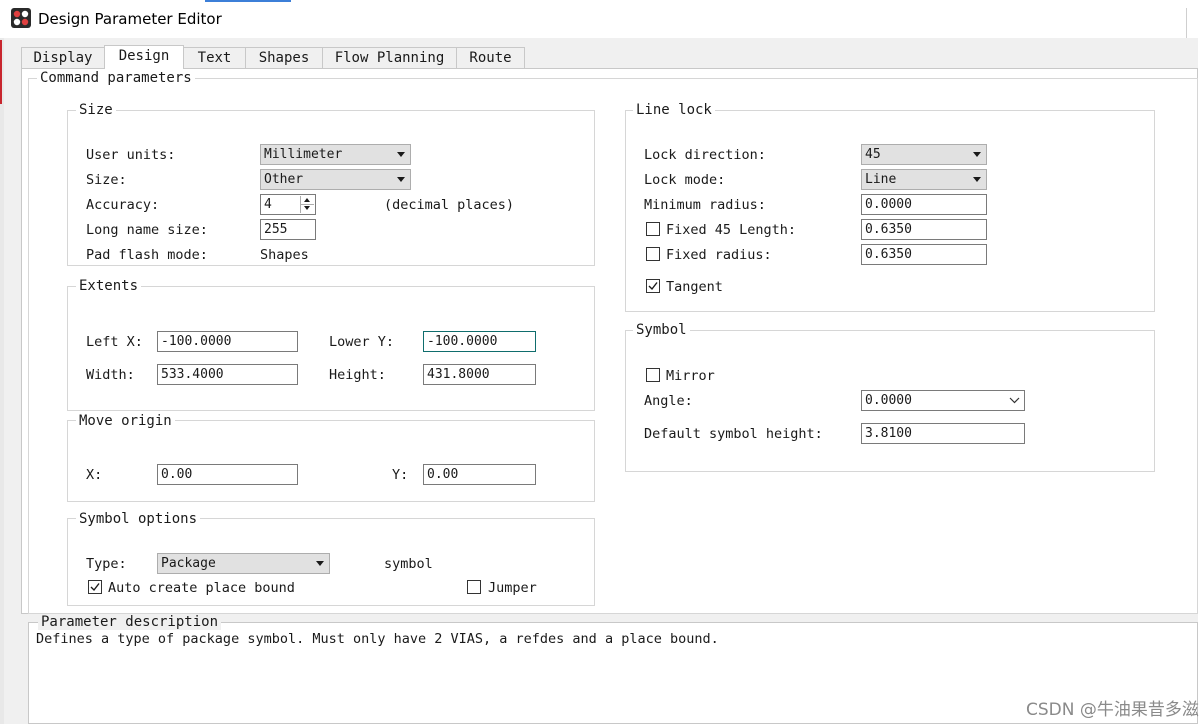 This screenshot has height=724, width=1202. Describe the element at coordinates (227, 474) in the screenshot. I see `origin-x-input: 0.00` at that location.